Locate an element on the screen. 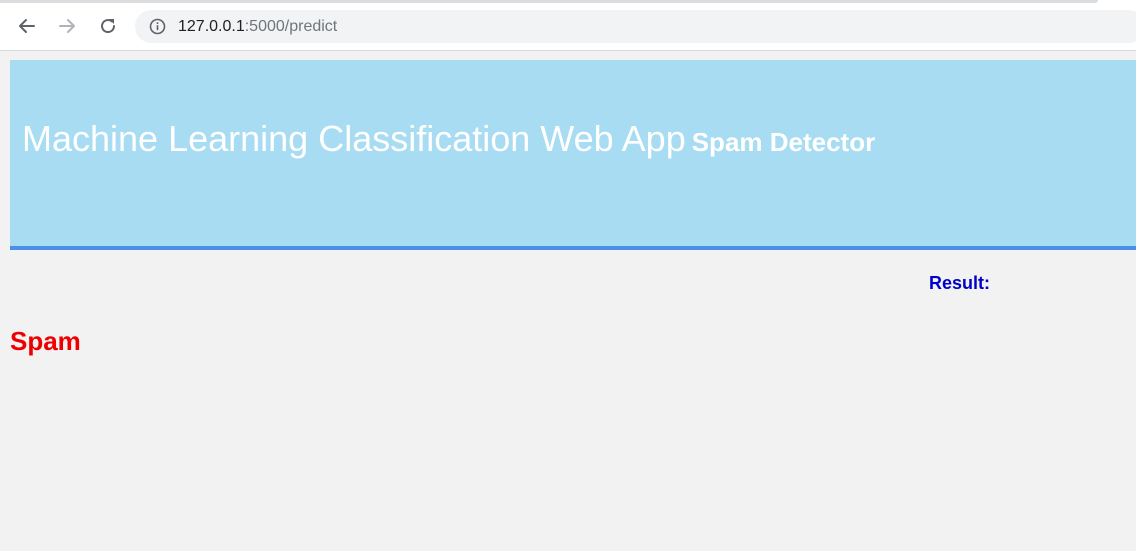  url-path: :5000/predict is located at coordinates (291, 26).